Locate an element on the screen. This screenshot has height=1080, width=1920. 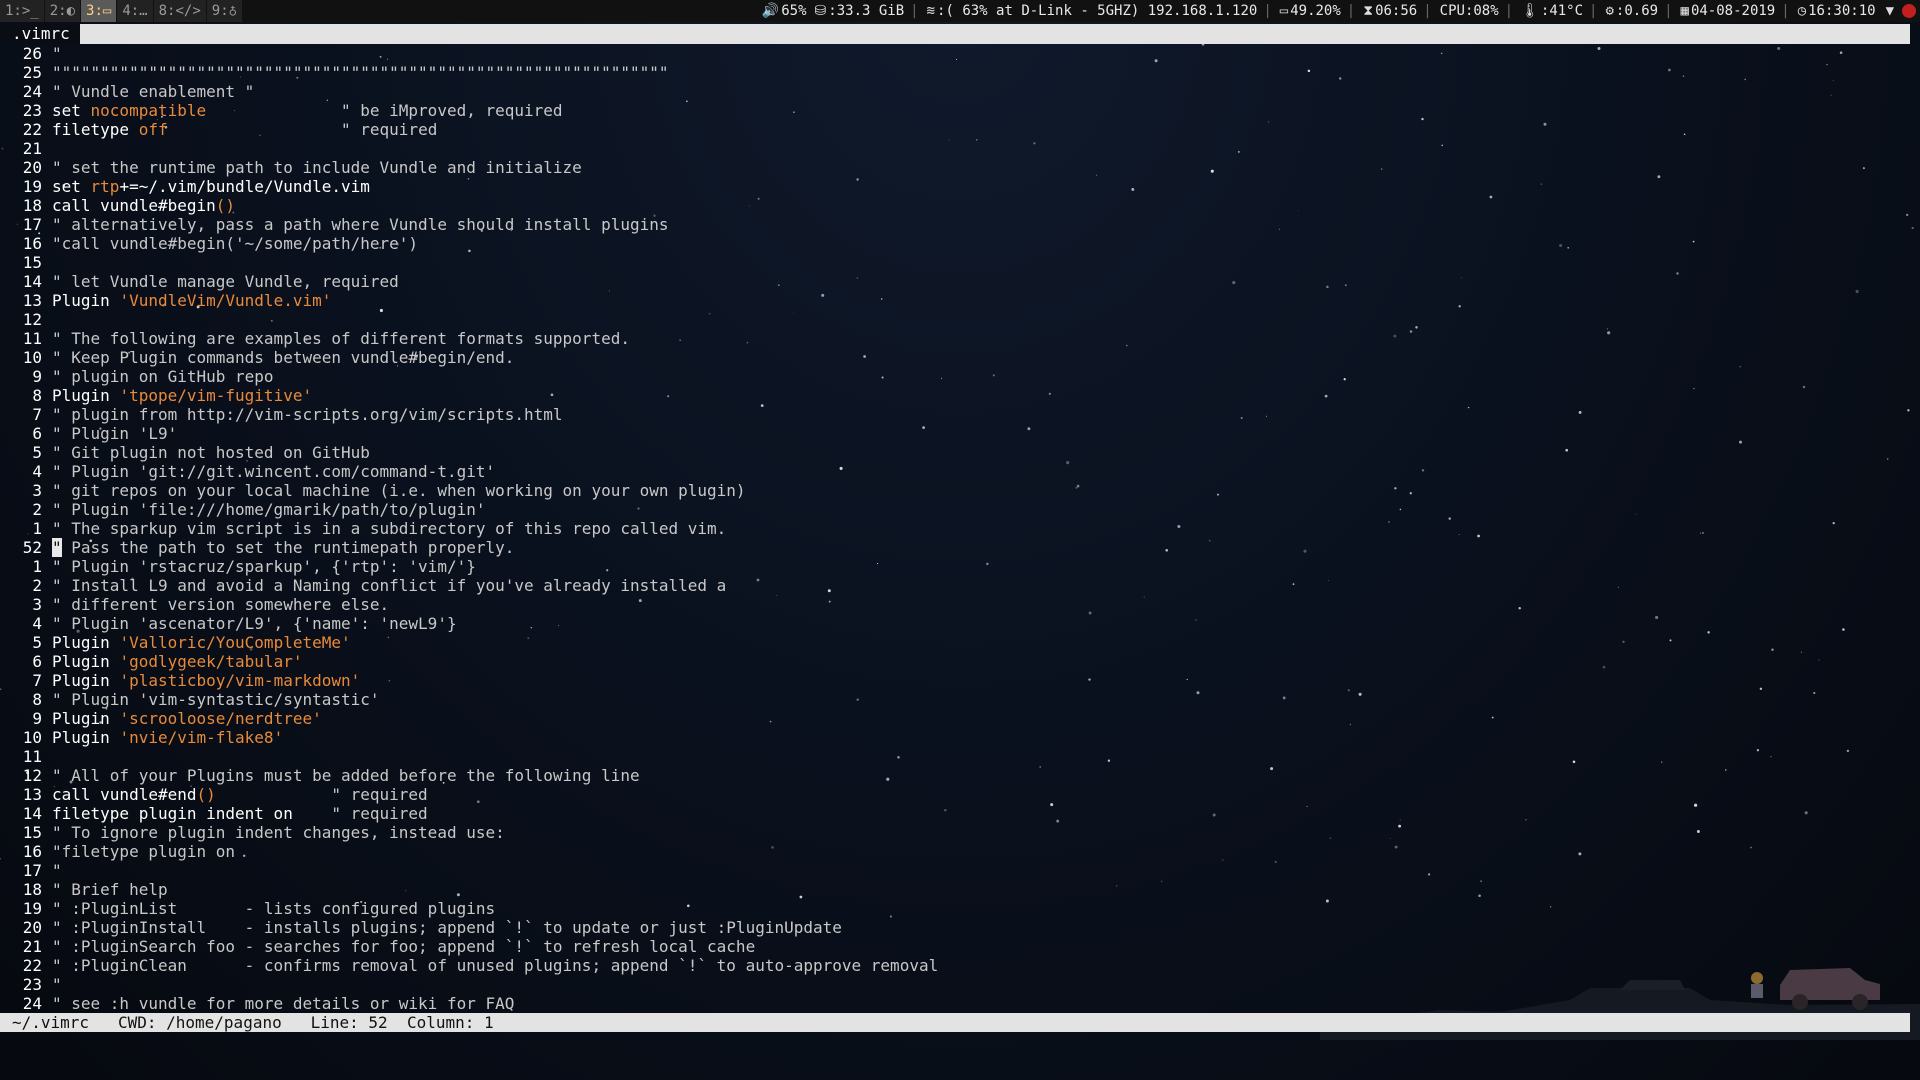
line-number: 4 is located at coordinates (37, 471).